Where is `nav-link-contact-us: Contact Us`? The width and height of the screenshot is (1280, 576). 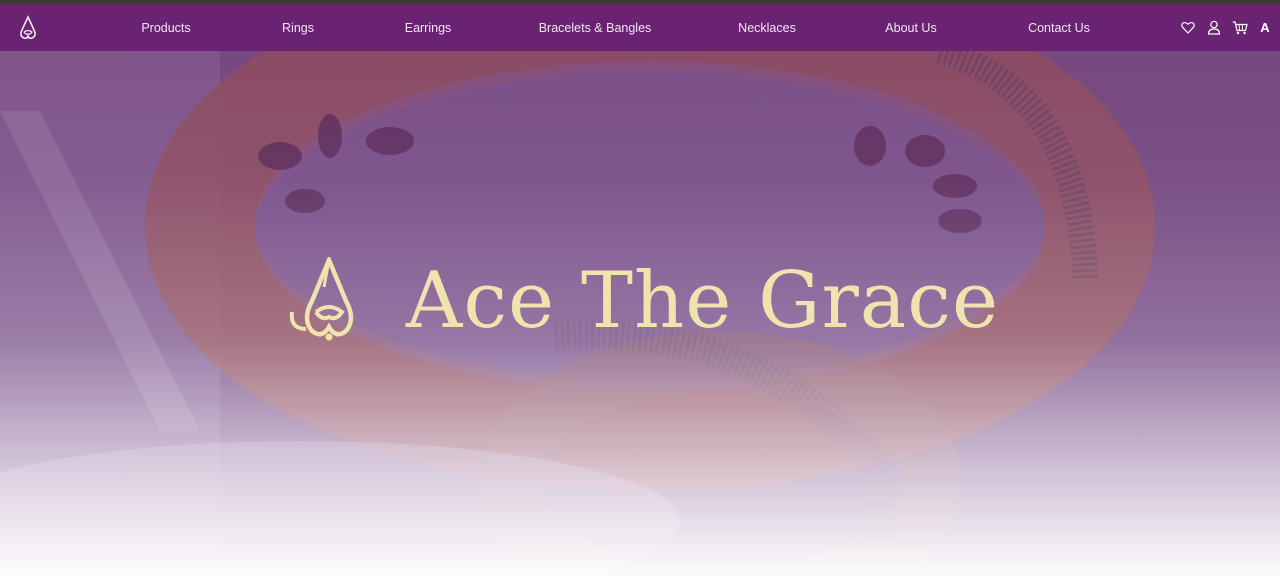
nav-link-contact-us: Contact Us is located at coordinates (1059, 27).